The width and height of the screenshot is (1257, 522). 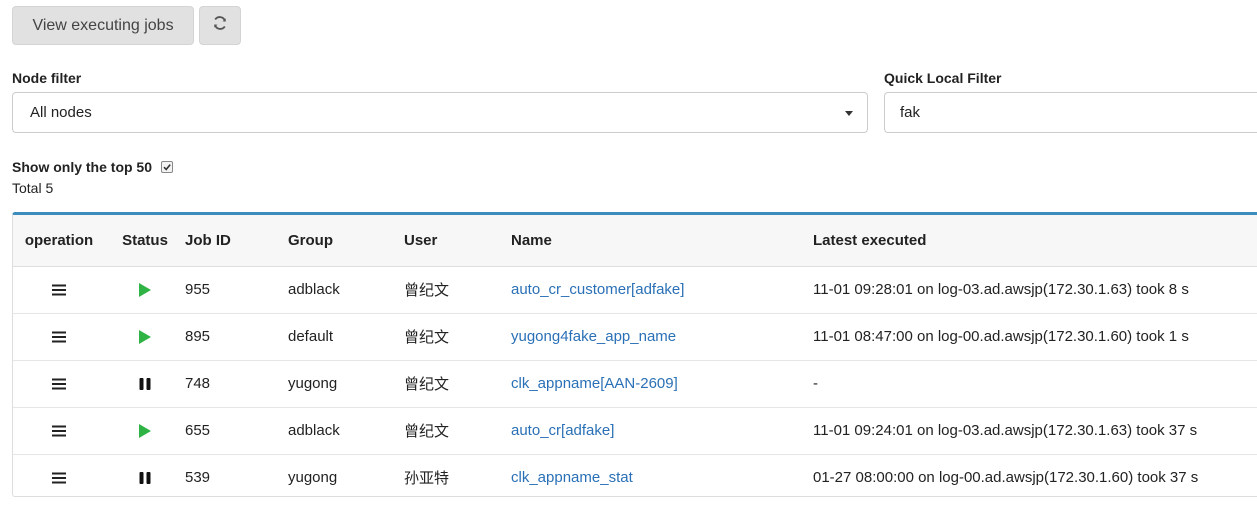 I want to click on col-operation: operation, so click(x=59, y=241).